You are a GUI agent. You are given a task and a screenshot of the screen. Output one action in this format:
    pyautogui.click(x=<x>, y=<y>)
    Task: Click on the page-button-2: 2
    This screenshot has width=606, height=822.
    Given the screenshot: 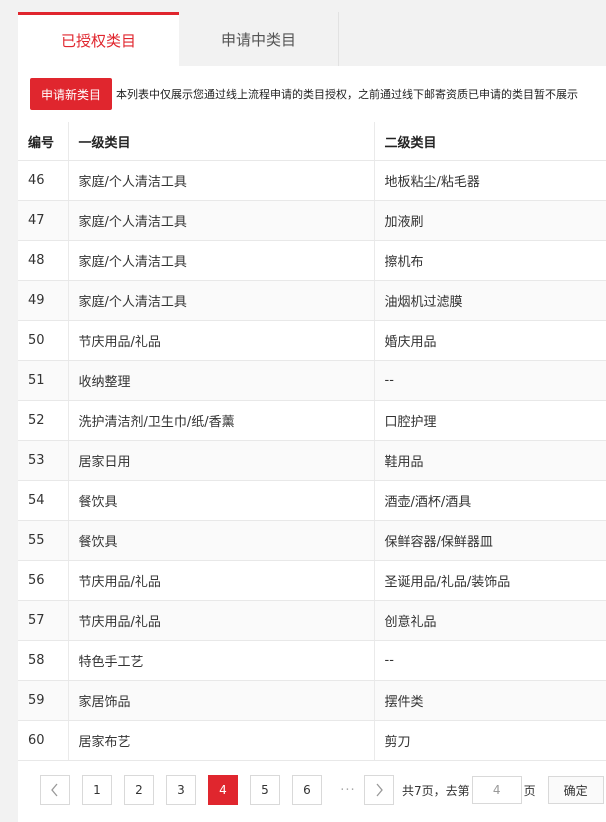 What is the action you would take?
    pyautogui.click(x=139, y=790)
    